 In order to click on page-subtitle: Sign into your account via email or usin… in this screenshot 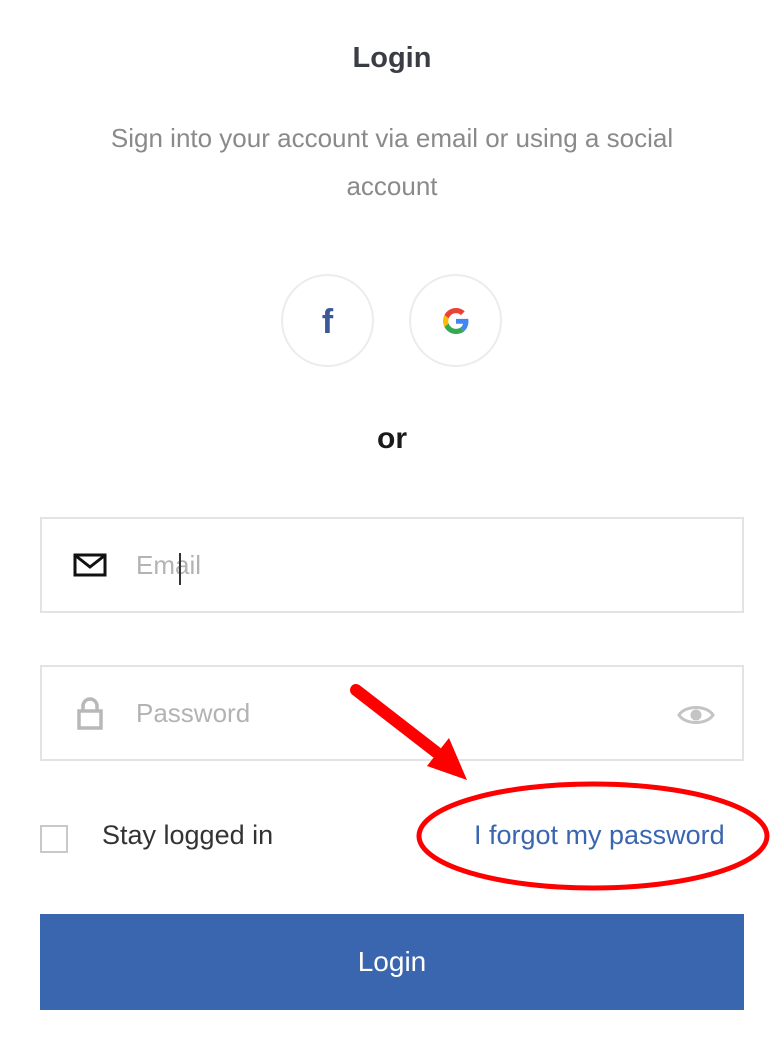, I will do `click(392, 162)`.